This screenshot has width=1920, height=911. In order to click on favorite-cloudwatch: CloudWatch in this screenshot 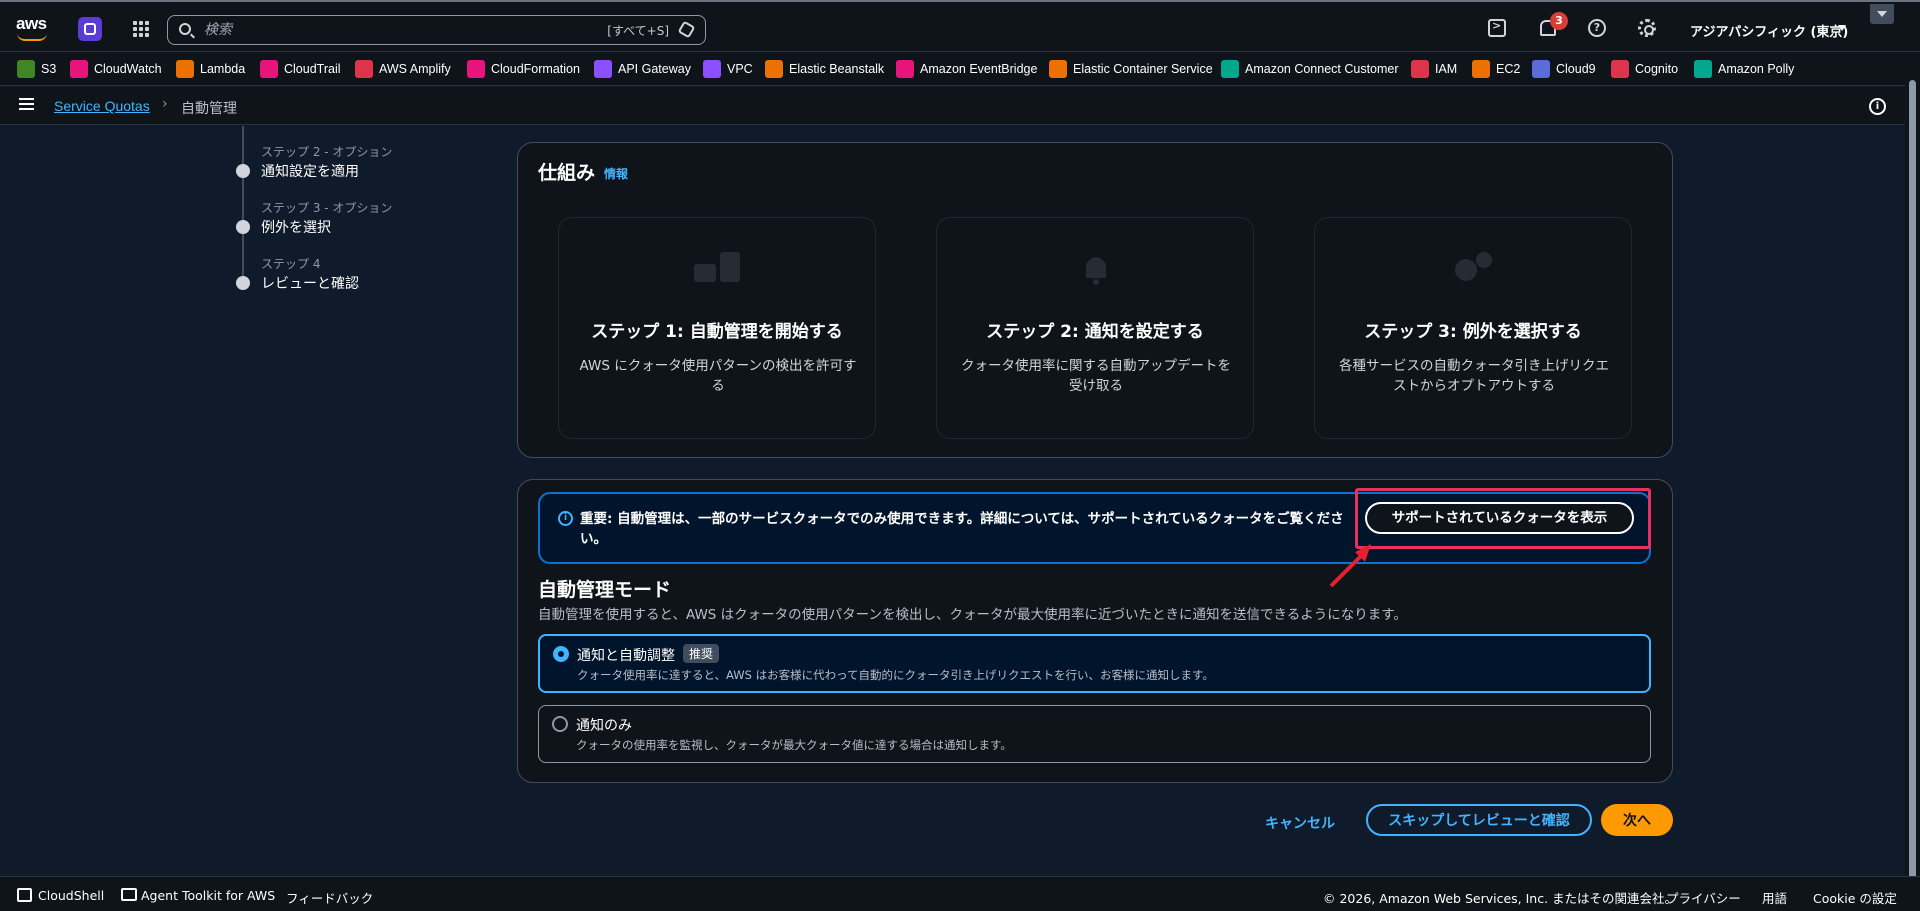, I will do `click(116, 69)`.